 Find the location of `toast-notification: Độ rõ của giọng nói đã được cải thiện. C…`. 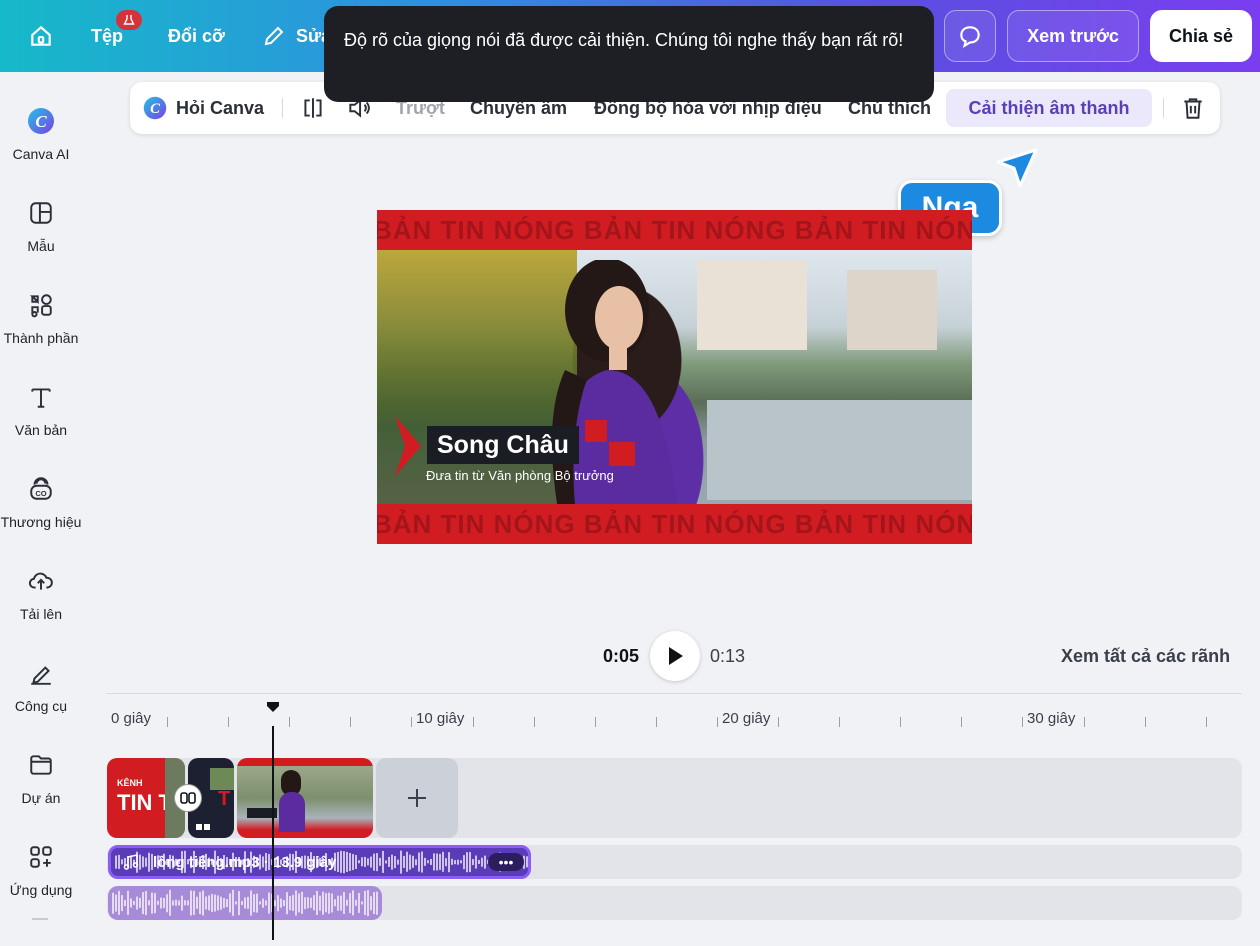

toast-notification: Độ rõ của giọng nói đã được cải thiện. C… is located at coordinates (629, 54).